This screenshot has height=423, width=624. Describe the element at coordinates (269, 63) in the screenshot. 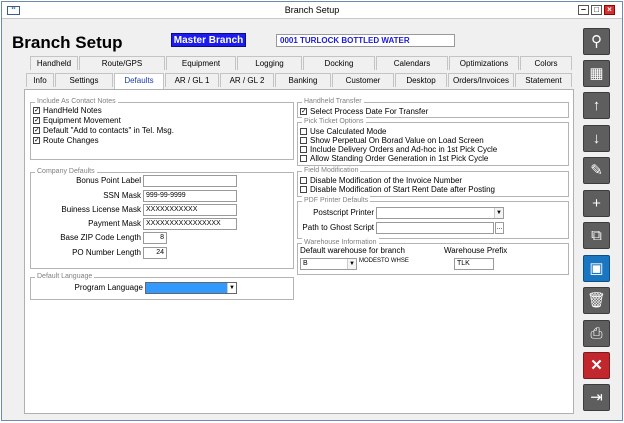

I see `tab-logging: Logging` at that location.